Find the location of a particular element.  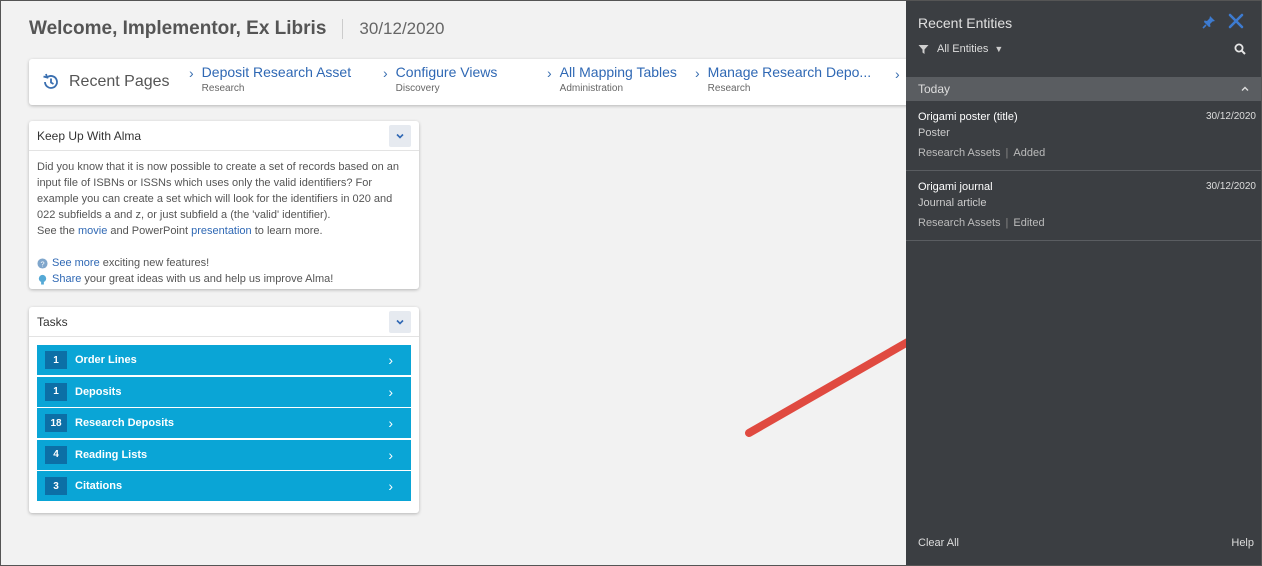

recent-page-item: › Manage Research Depo... Research is located at coordinates (795, 79).